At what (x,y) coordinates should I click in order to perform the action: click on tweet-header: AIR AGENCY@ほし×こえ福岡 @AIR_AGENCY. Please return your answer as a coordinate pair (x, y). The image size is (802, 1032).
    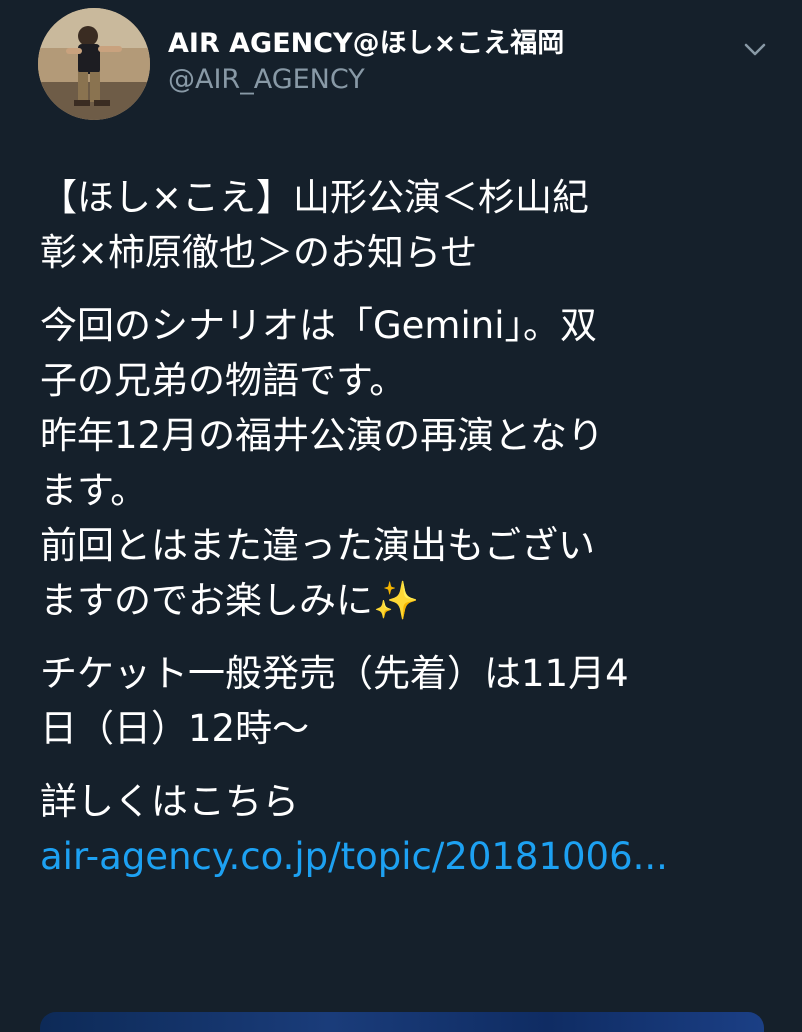
    Looking at the image, I should click on (366, 62).